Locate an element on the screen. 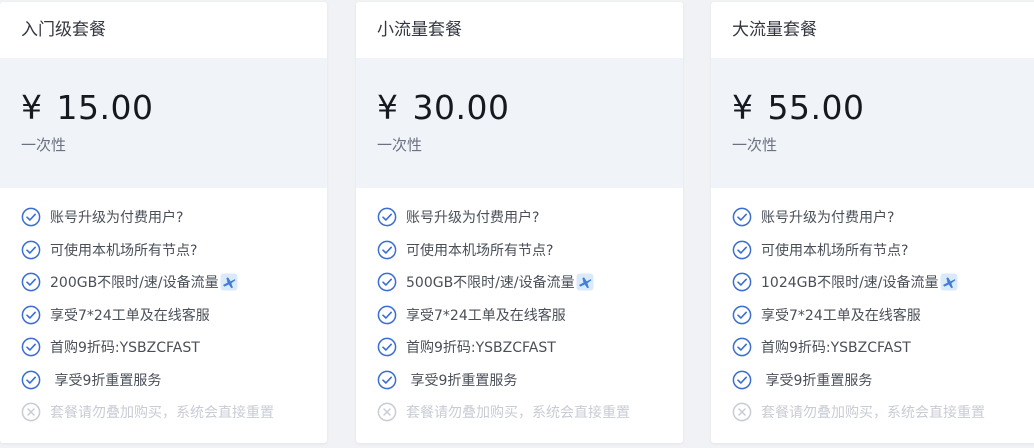 The width and height of the screenshot is (1034, 448). feature-text: 1024GB不限时/速/设备流量 is located at coordinates (850, 283).